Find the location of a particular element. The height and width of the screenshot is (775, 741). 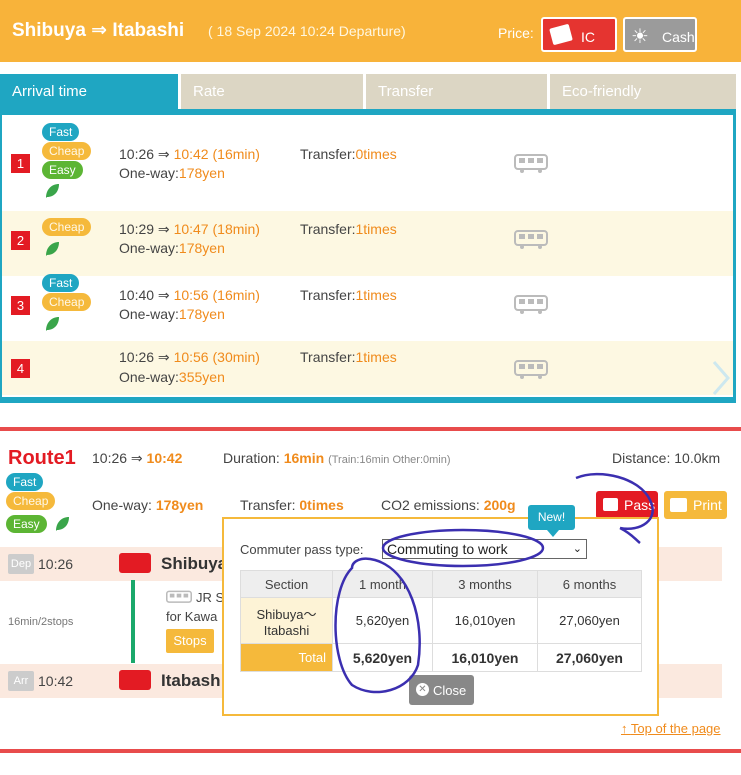

price-6-months: 27,060yen is located at coordinates (589, 620).